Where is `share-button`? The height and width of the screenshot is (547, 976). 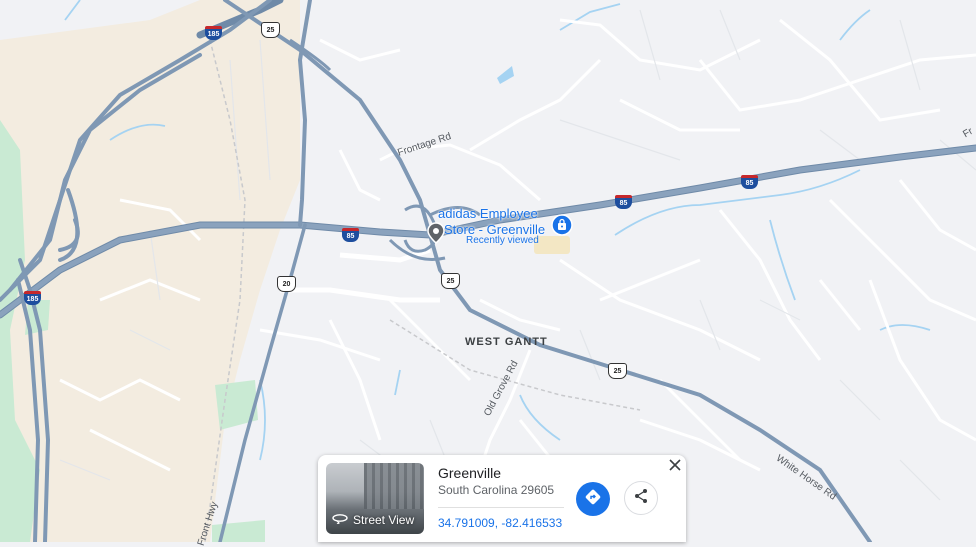 share-button is located at coordinates (641, 498).